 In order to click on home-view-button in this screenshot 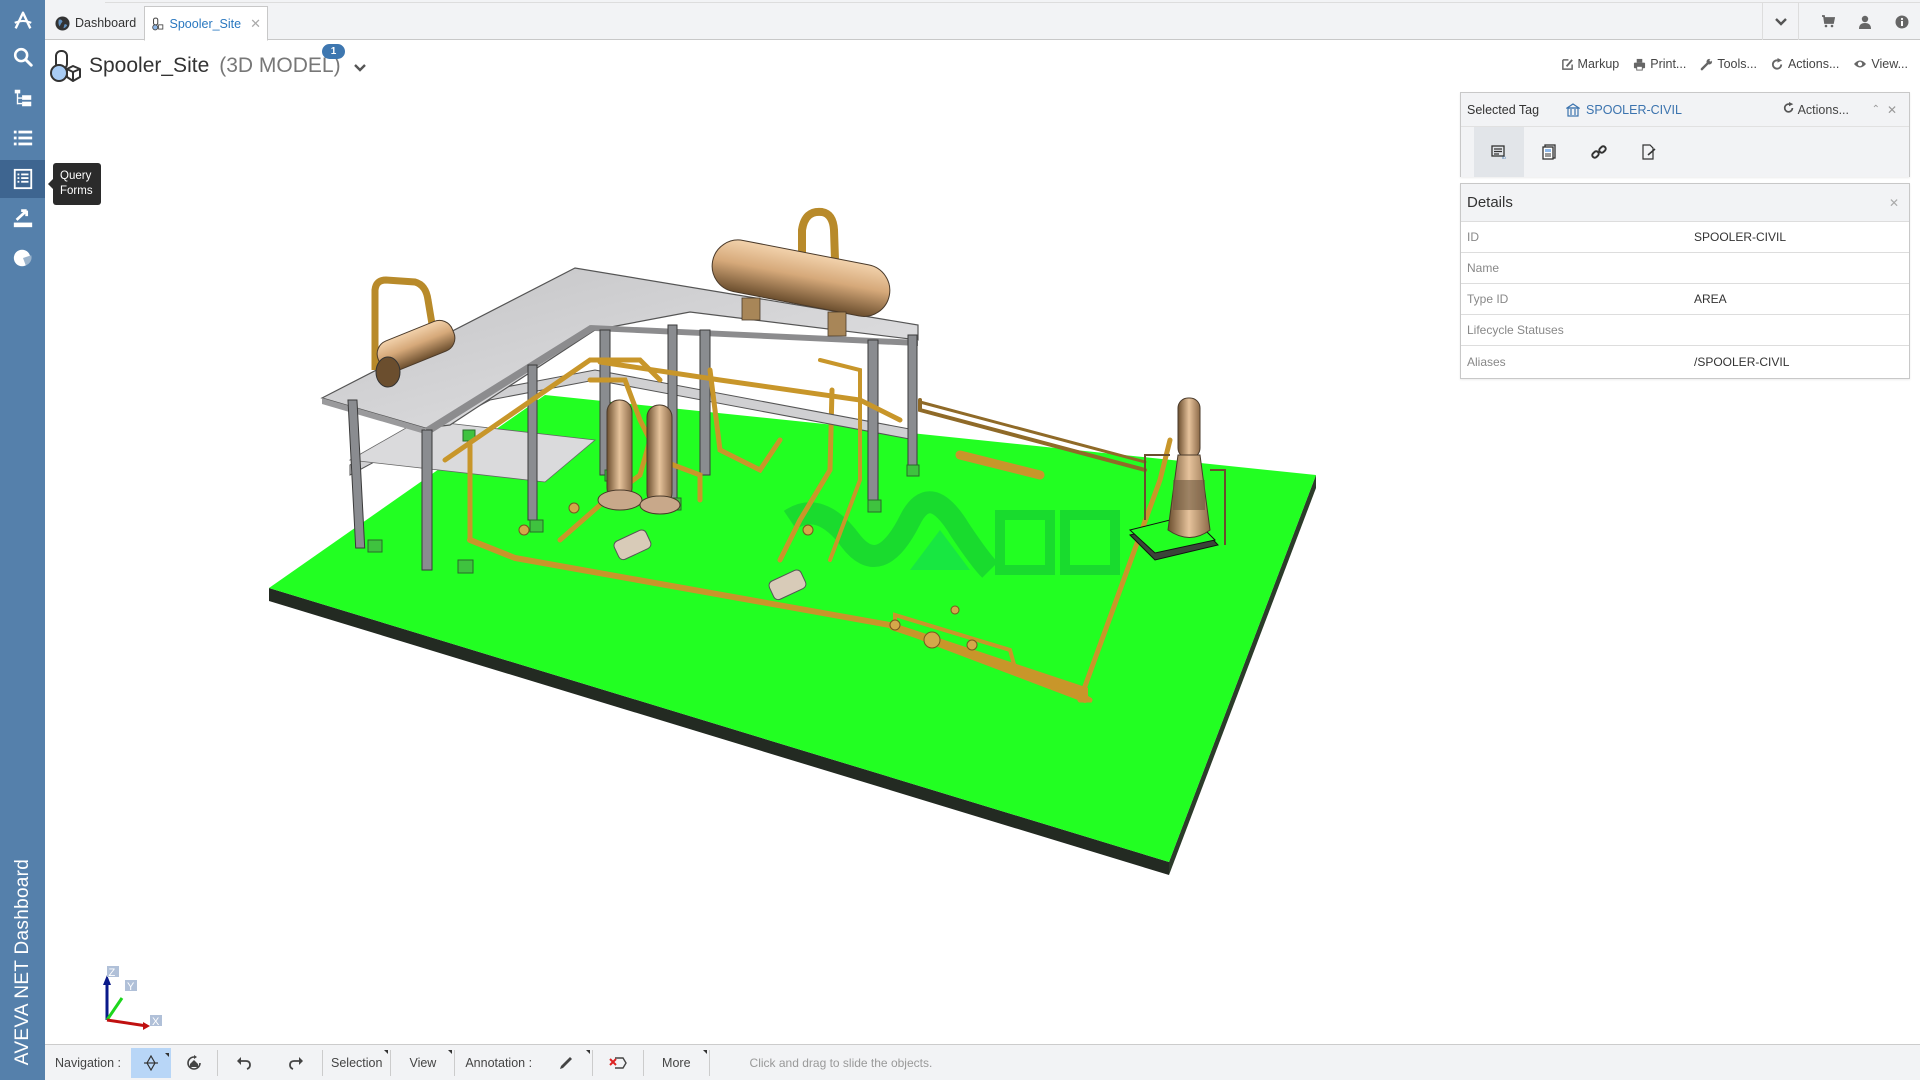, I will do `click(194, 1063)`.